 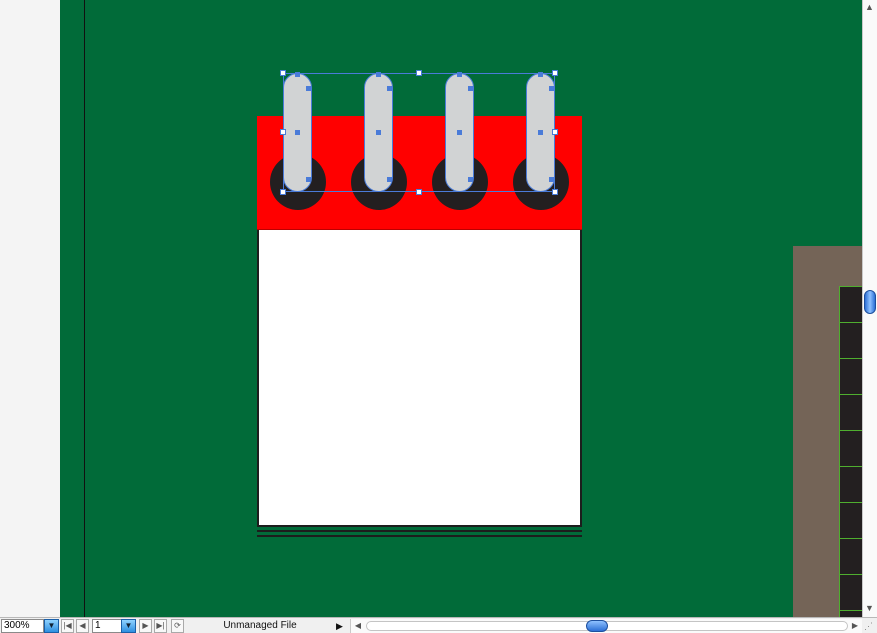 What do you see at coordinates (870, 302) in the screenshot?
I see `vertical-scroll-thumb` at bounding box center [870, 302].